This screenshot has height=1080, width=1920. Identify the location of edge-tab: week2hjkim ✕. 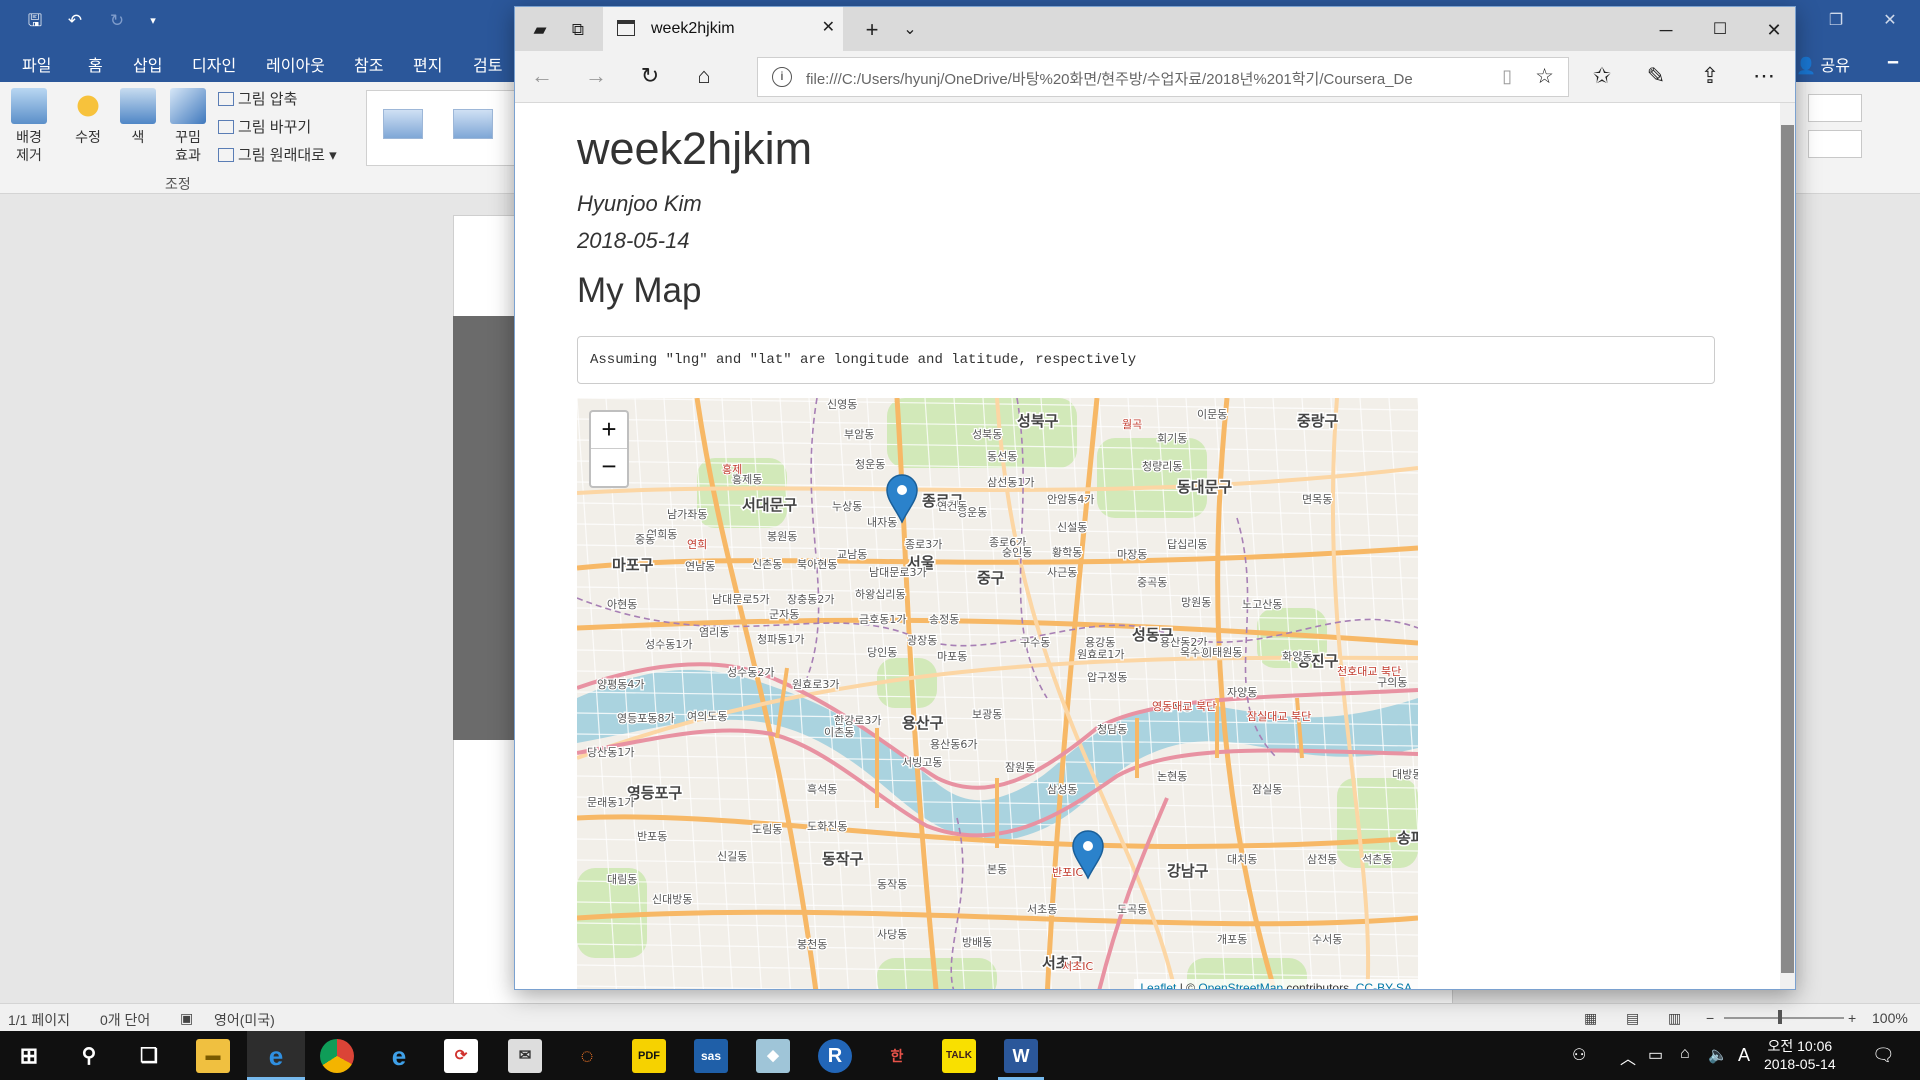
(723, 29).